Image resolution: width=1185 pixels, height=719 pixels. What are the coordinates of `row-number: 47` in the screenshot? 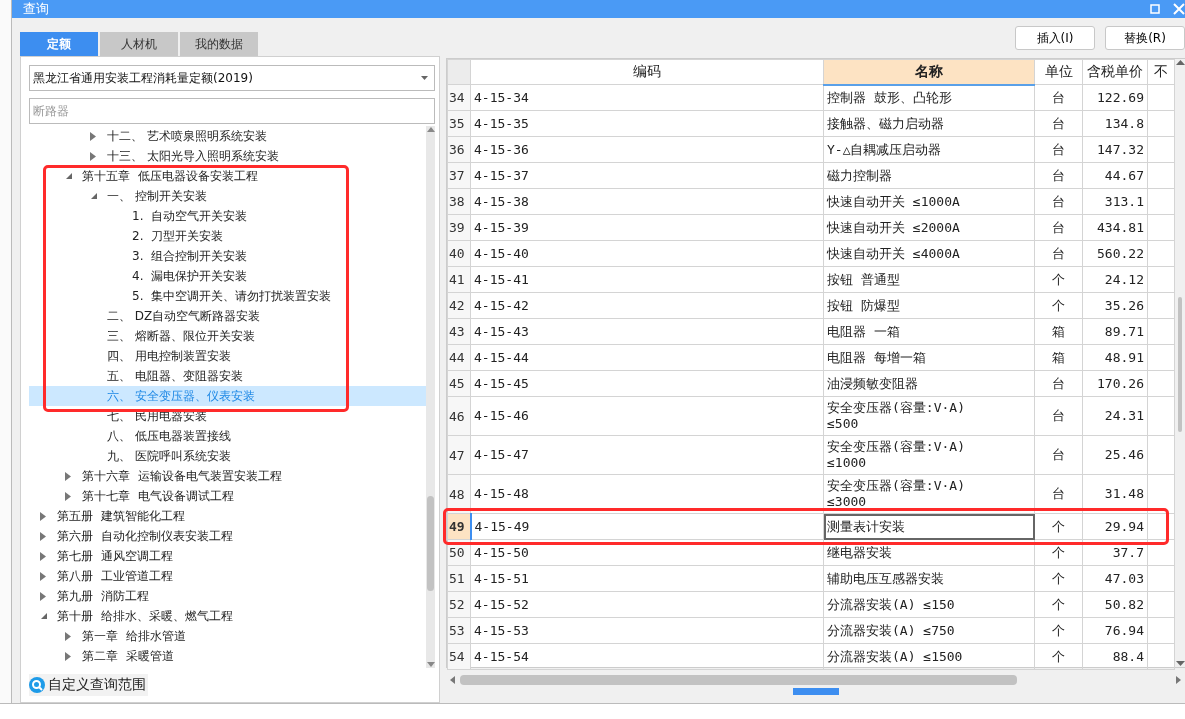 It's located at (459, 455).